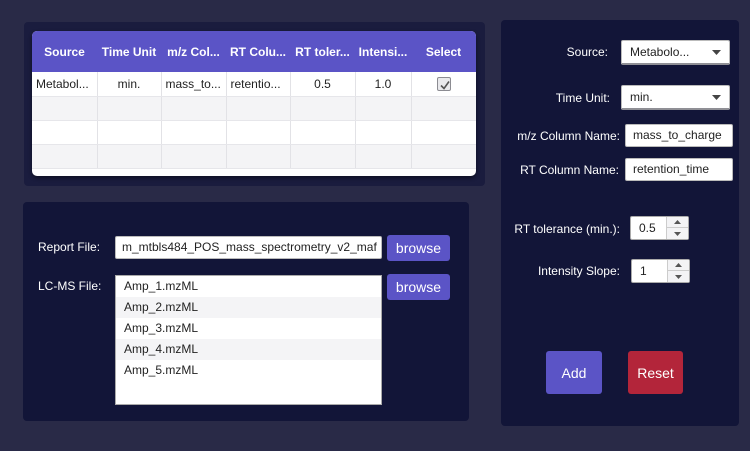 The height and width of the screenshot is (451, 750). I want to click on source-label: Source:, so click(587, 52).